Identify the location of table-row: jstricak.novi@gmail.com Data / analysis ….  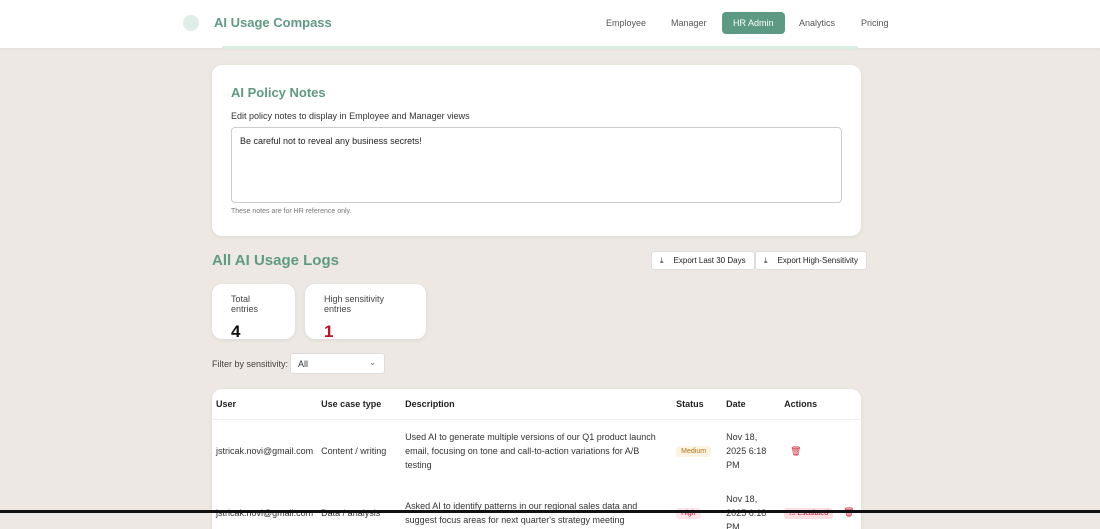
(536, 505).